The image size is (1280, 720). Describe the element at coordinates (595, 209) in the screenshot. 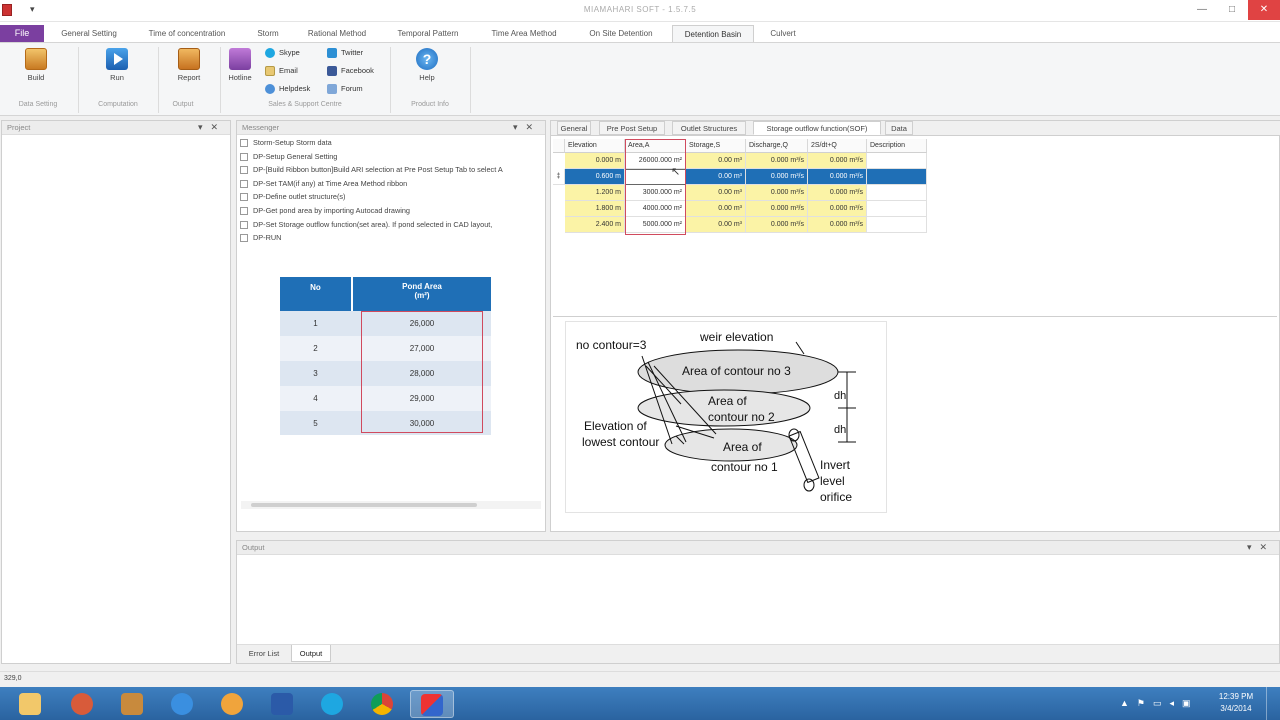

I see `cell-elevation: 1.800 m` at that location.